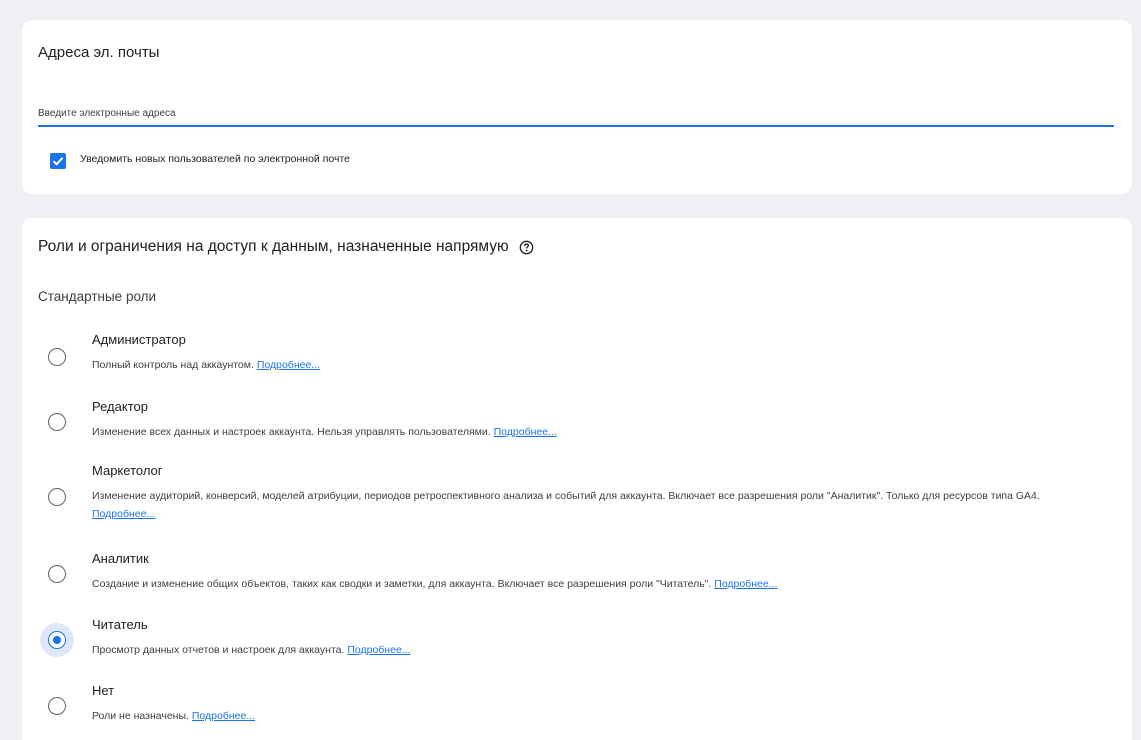 This screenshot has width=1141, height=740. Describe the element at coordinates (97, 296) in the screenshot. I see `standard-roles-label: Стандартные роли` at that location.